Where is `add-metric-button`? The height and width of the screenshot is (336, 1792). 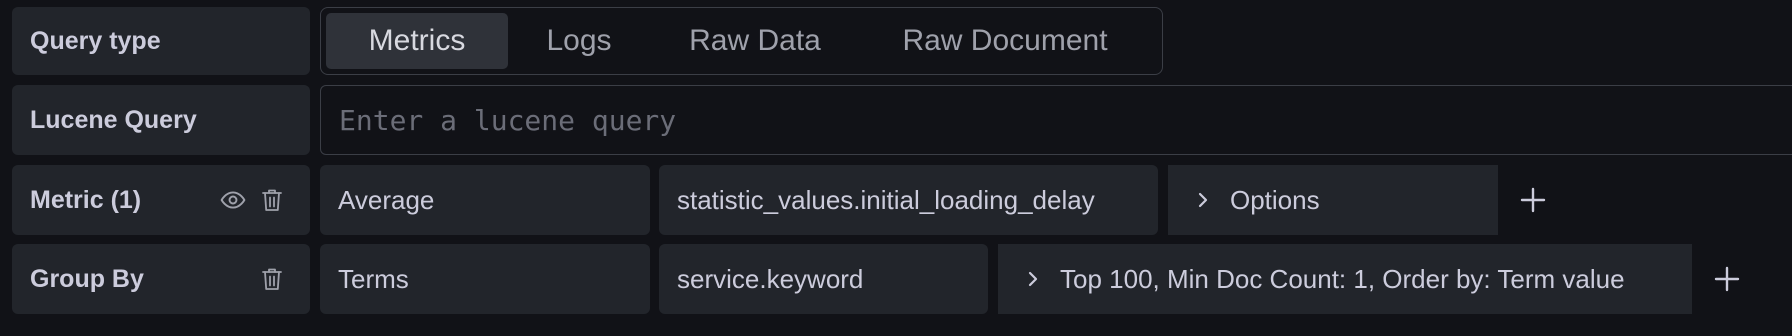
add-metric-button is located at coordinates (1533, 200).